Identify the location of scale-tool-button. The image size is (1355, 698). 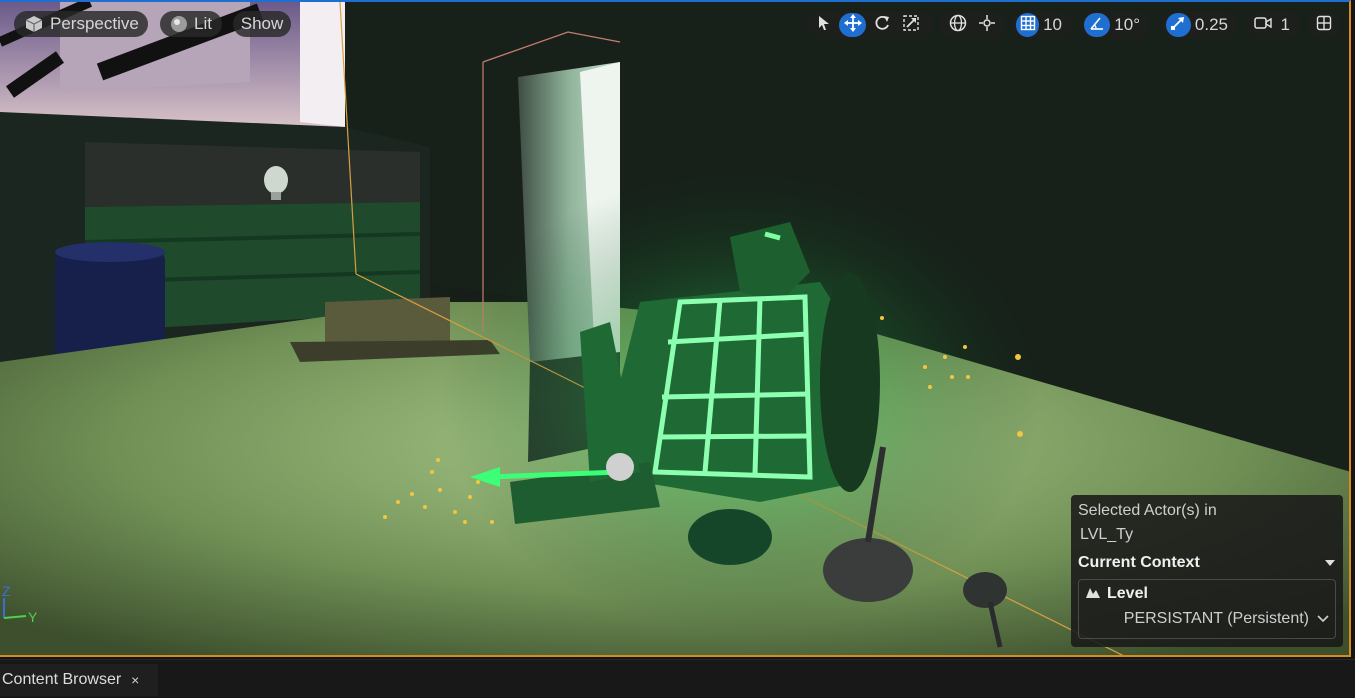
(910, 25).